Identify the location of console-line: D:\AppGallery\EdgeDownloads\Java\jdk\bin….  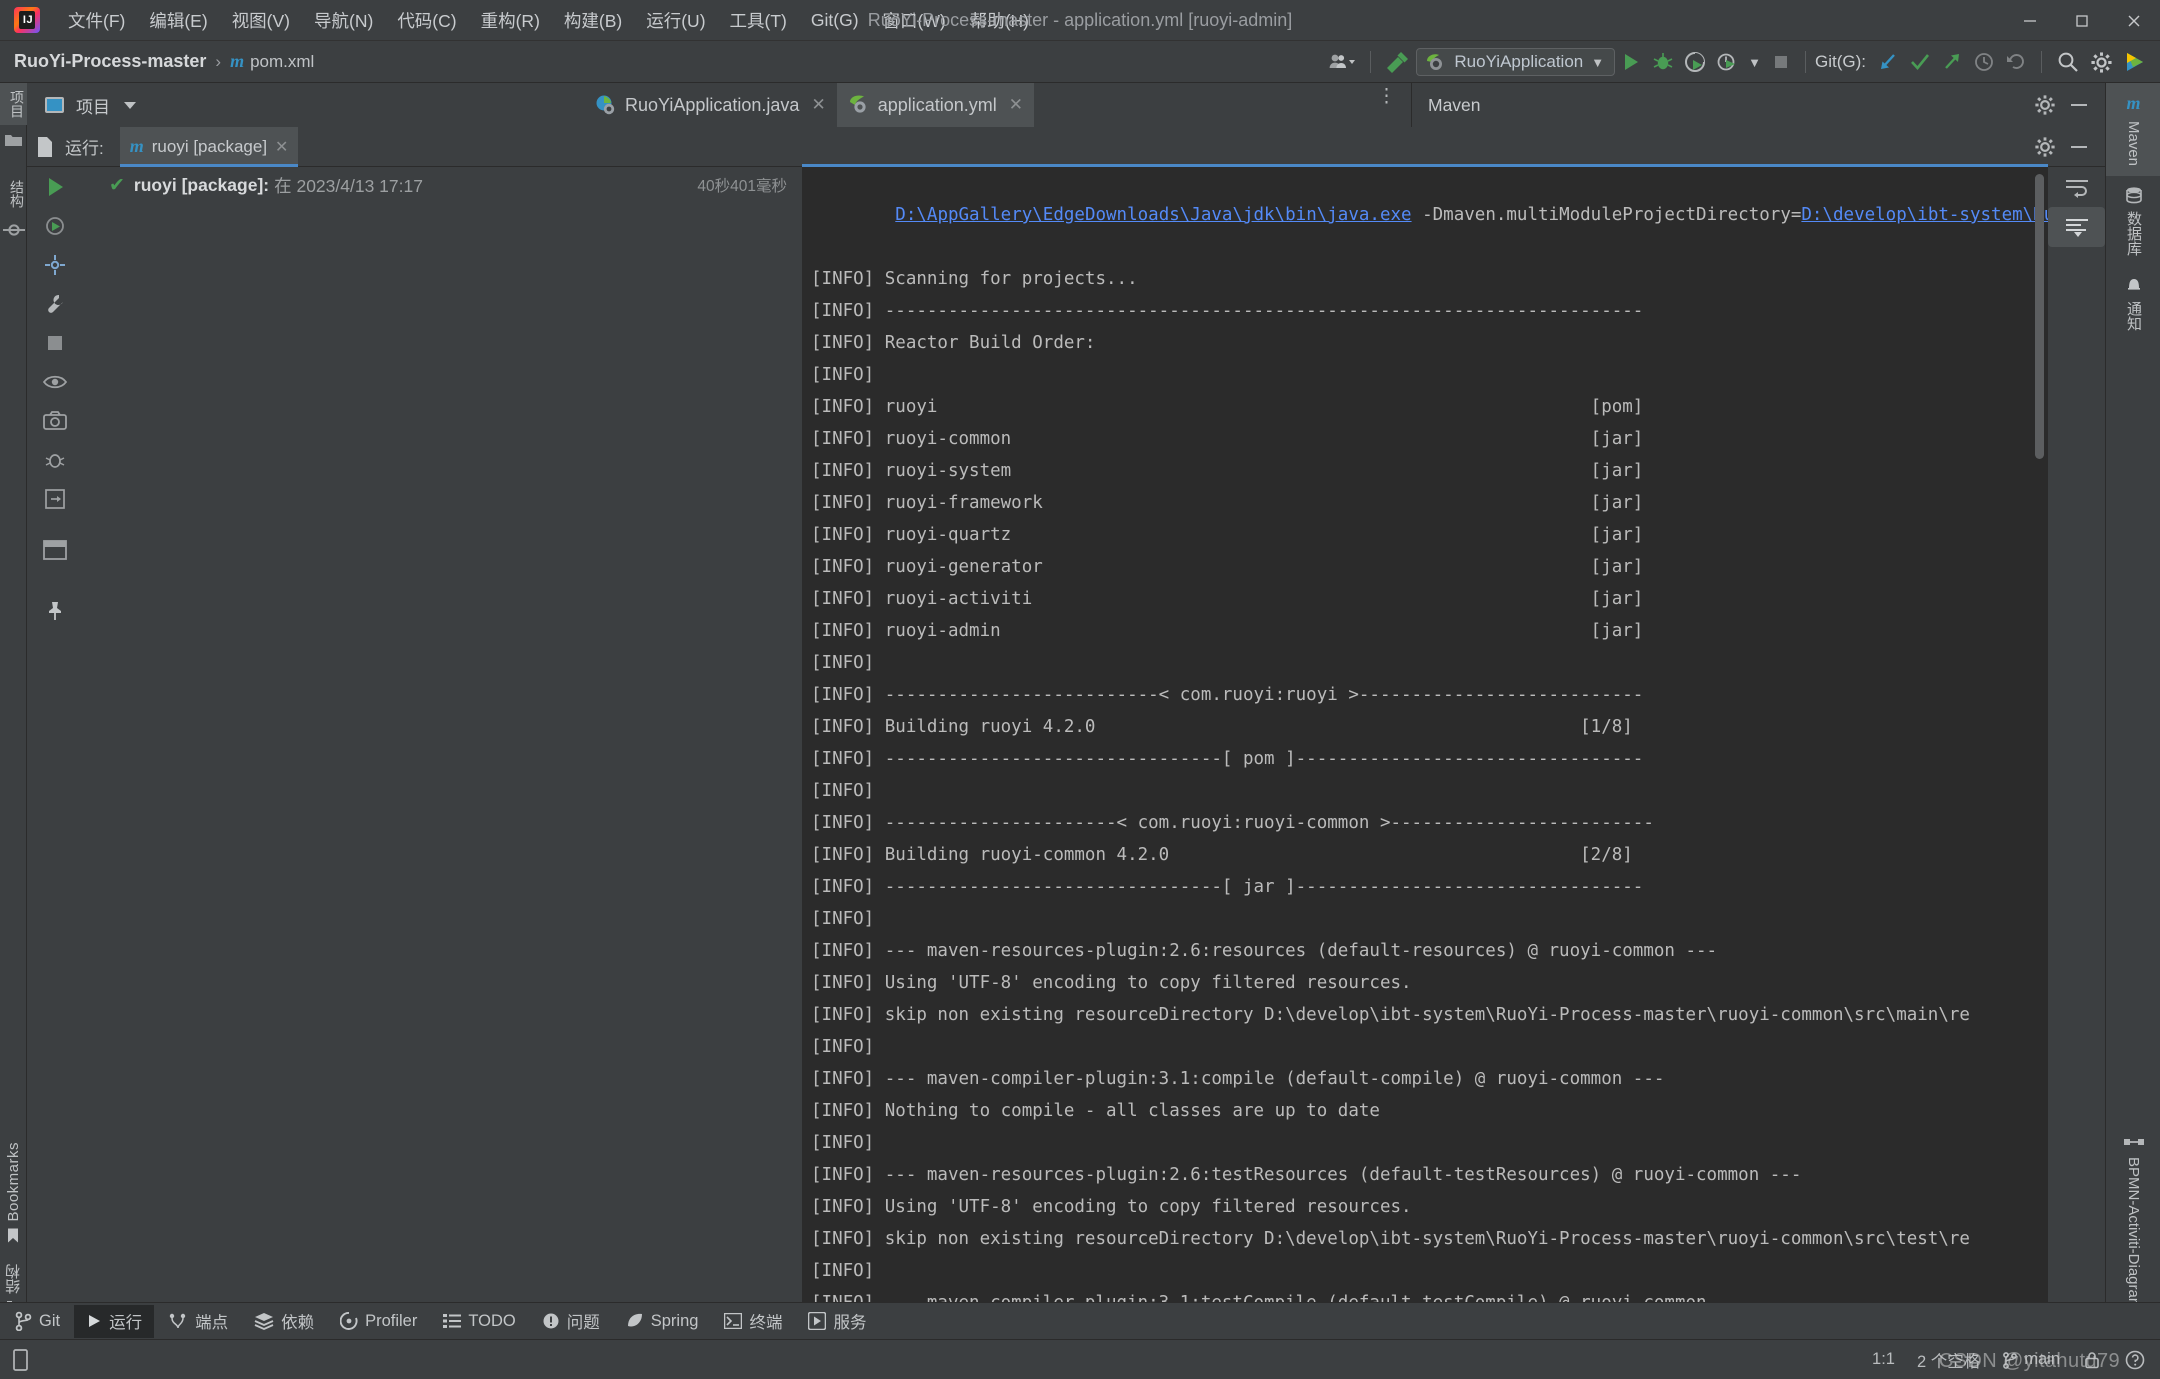
(1425, 215).